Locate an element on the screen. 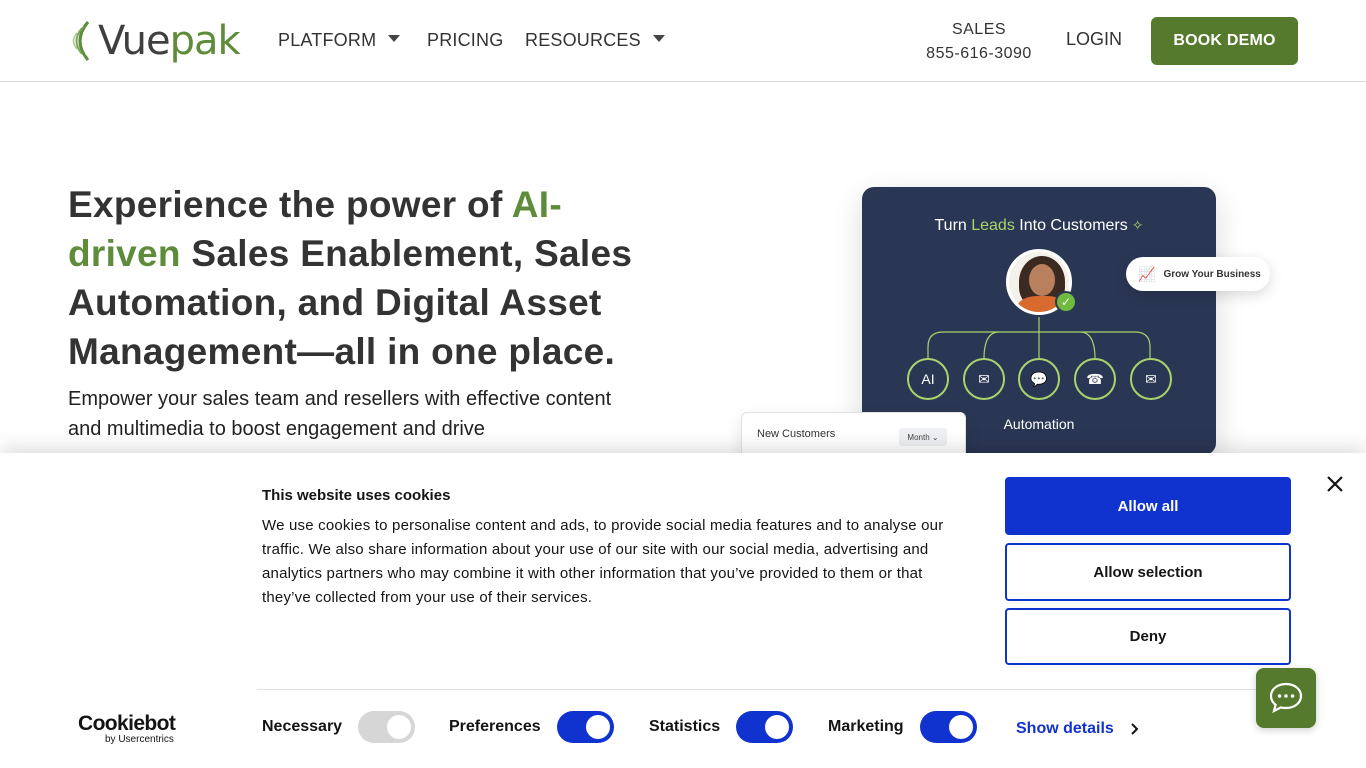 This screenshot has height=768, width=1366. cookiebot-logo: Cookiebot by Usercentrics is located at coordinates (127, 729).